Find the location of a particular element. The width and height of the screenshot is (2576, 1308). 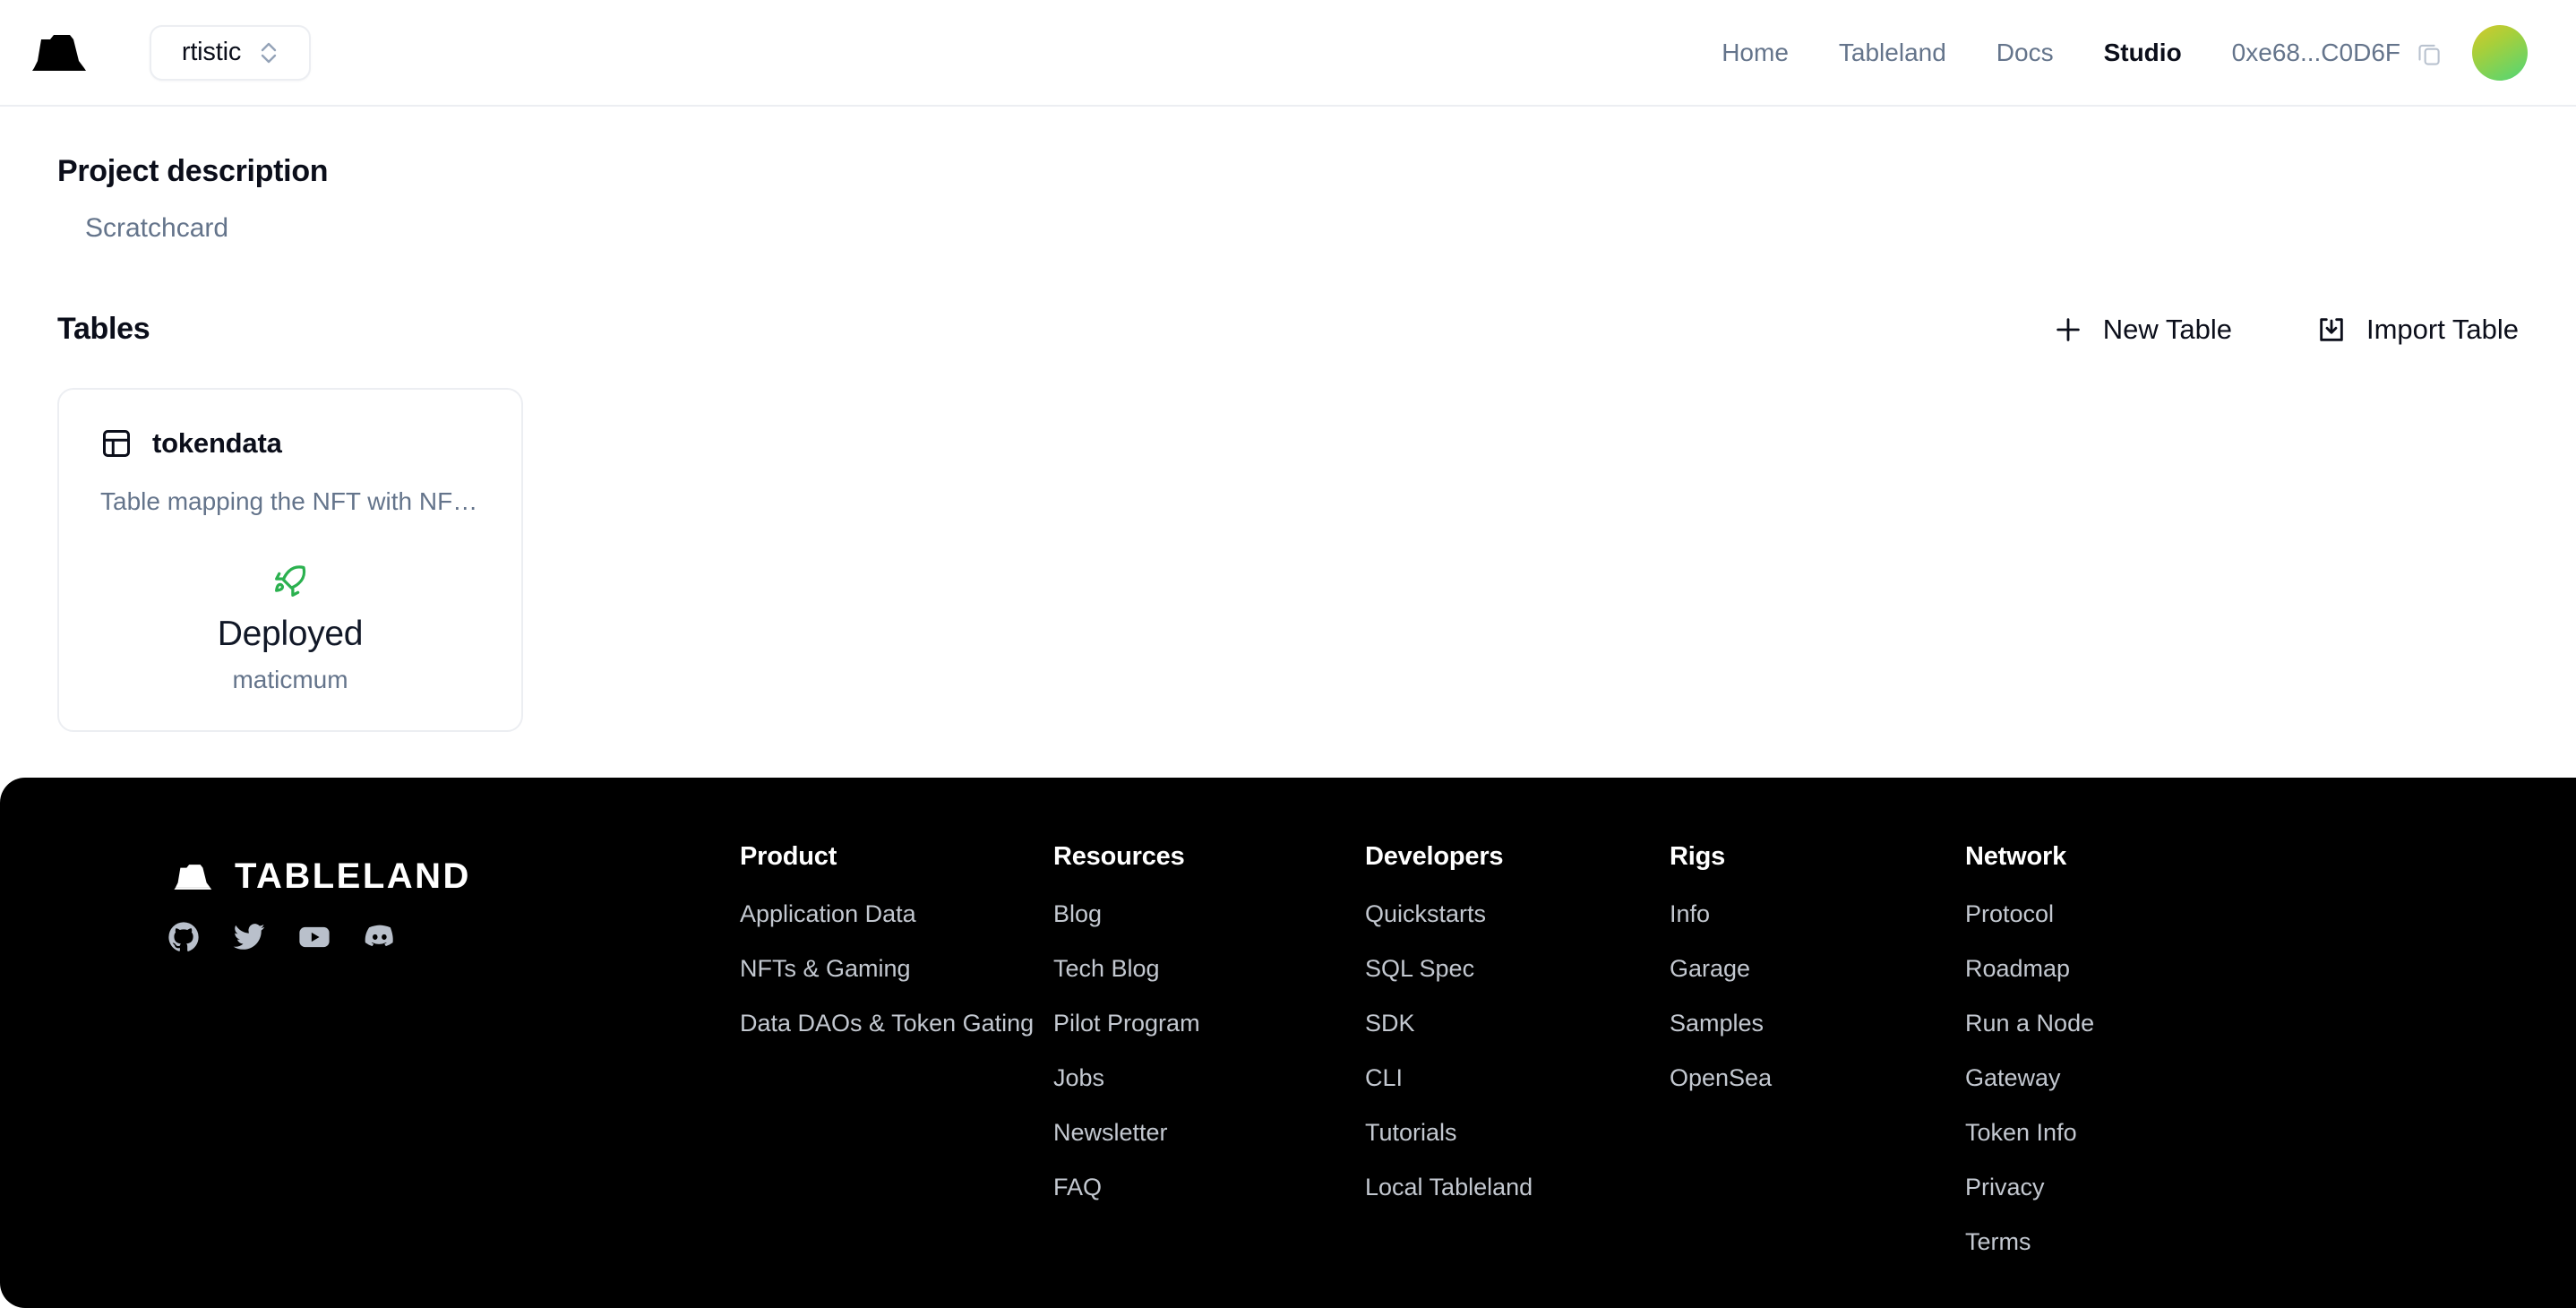

copy-icon is located at coordinates (2429, 53).